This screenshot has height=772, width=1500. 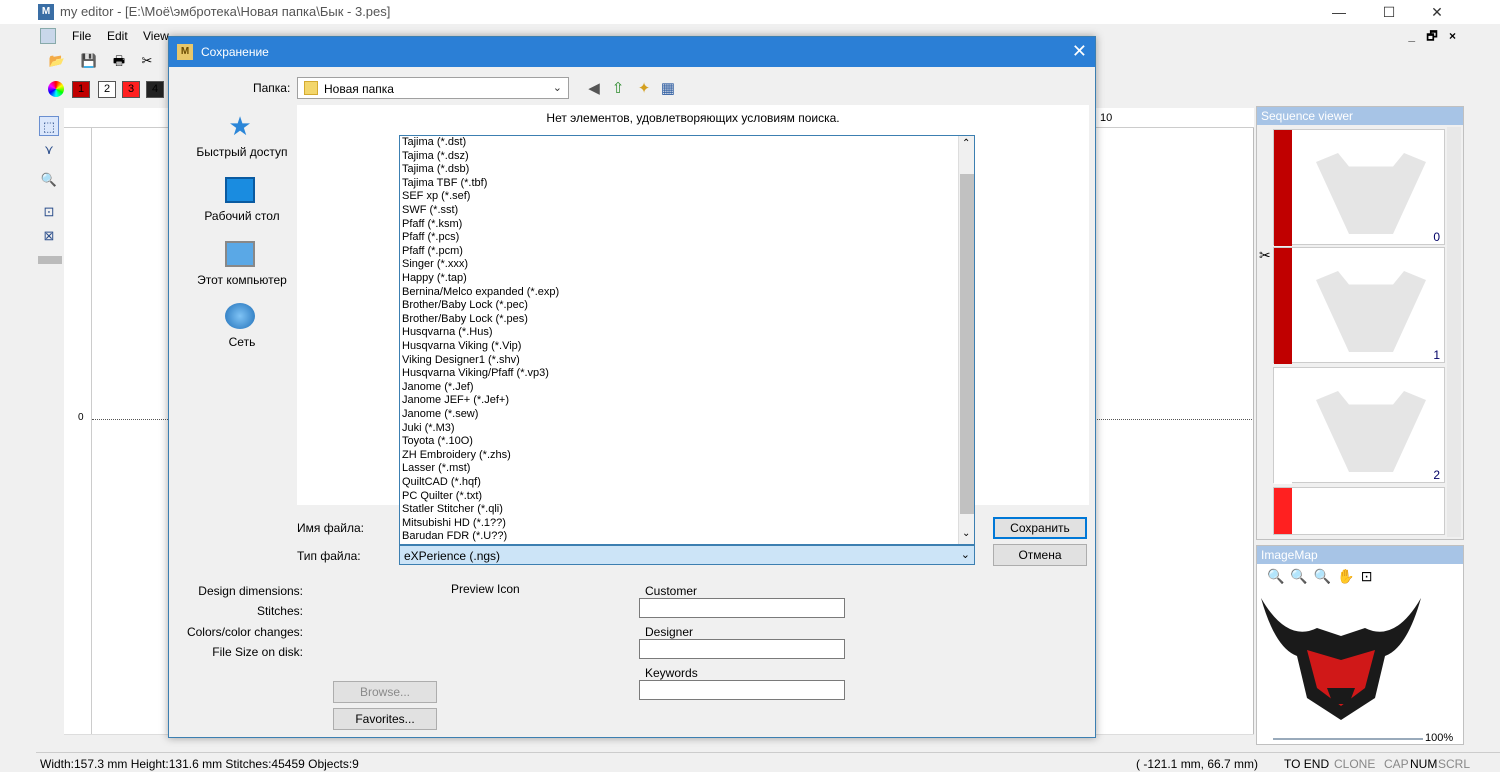 What do you see at coordinates (430, 238) in the screenshot?
I see `filetype-option: Pfaff (*.pcs)` at bounding box center [430, 238].